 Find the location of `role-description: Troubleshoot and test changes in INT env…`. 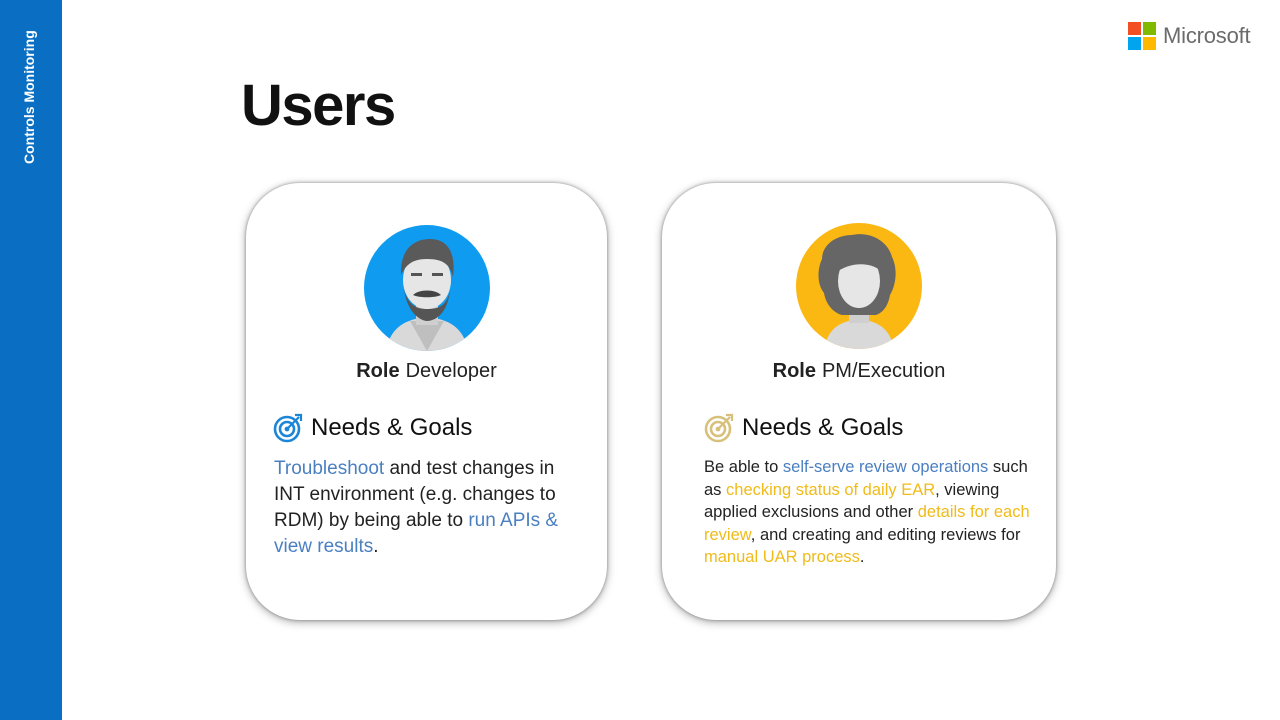

role-description: Troubleshoot and test changes in INT env… is located at coordinates (431, 508).